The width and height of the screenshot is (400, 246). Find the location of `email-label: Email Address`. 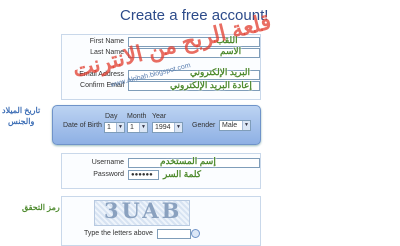

email-label: Email Address is located at coordinates (101, 74).